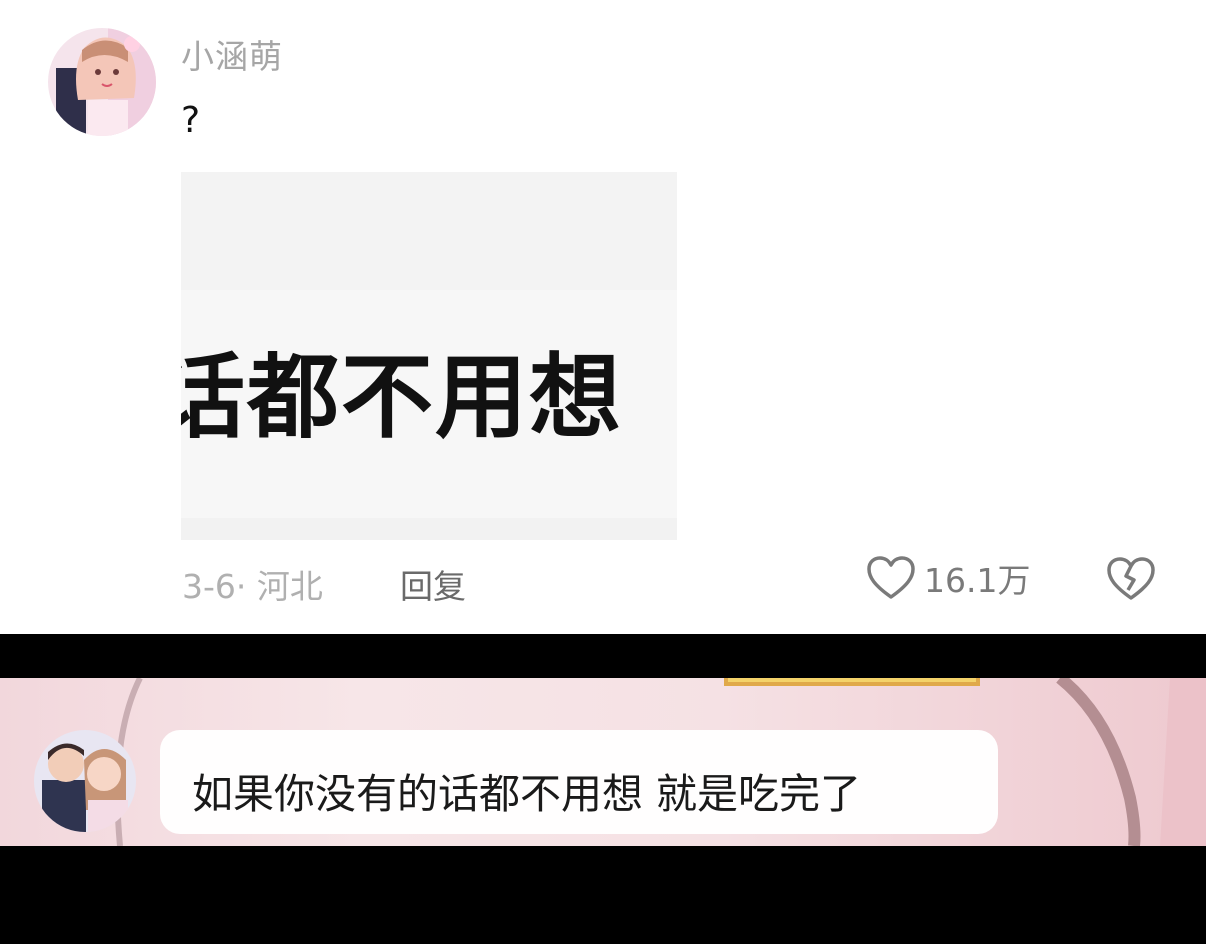 This screenshot has width=1206, height=944. What do you see at coordinates (402, 397) in the screenshot?
I see `image-text: 话都不用想` at bounding box center [402, 397].